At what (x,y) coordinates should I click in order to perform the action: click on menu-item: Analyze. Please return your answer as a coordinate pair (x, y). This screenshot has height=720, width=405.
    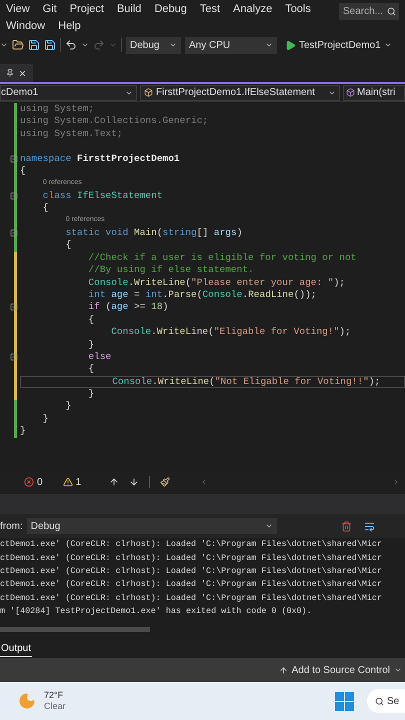
    Looking at the image, I should click on (252, 9).